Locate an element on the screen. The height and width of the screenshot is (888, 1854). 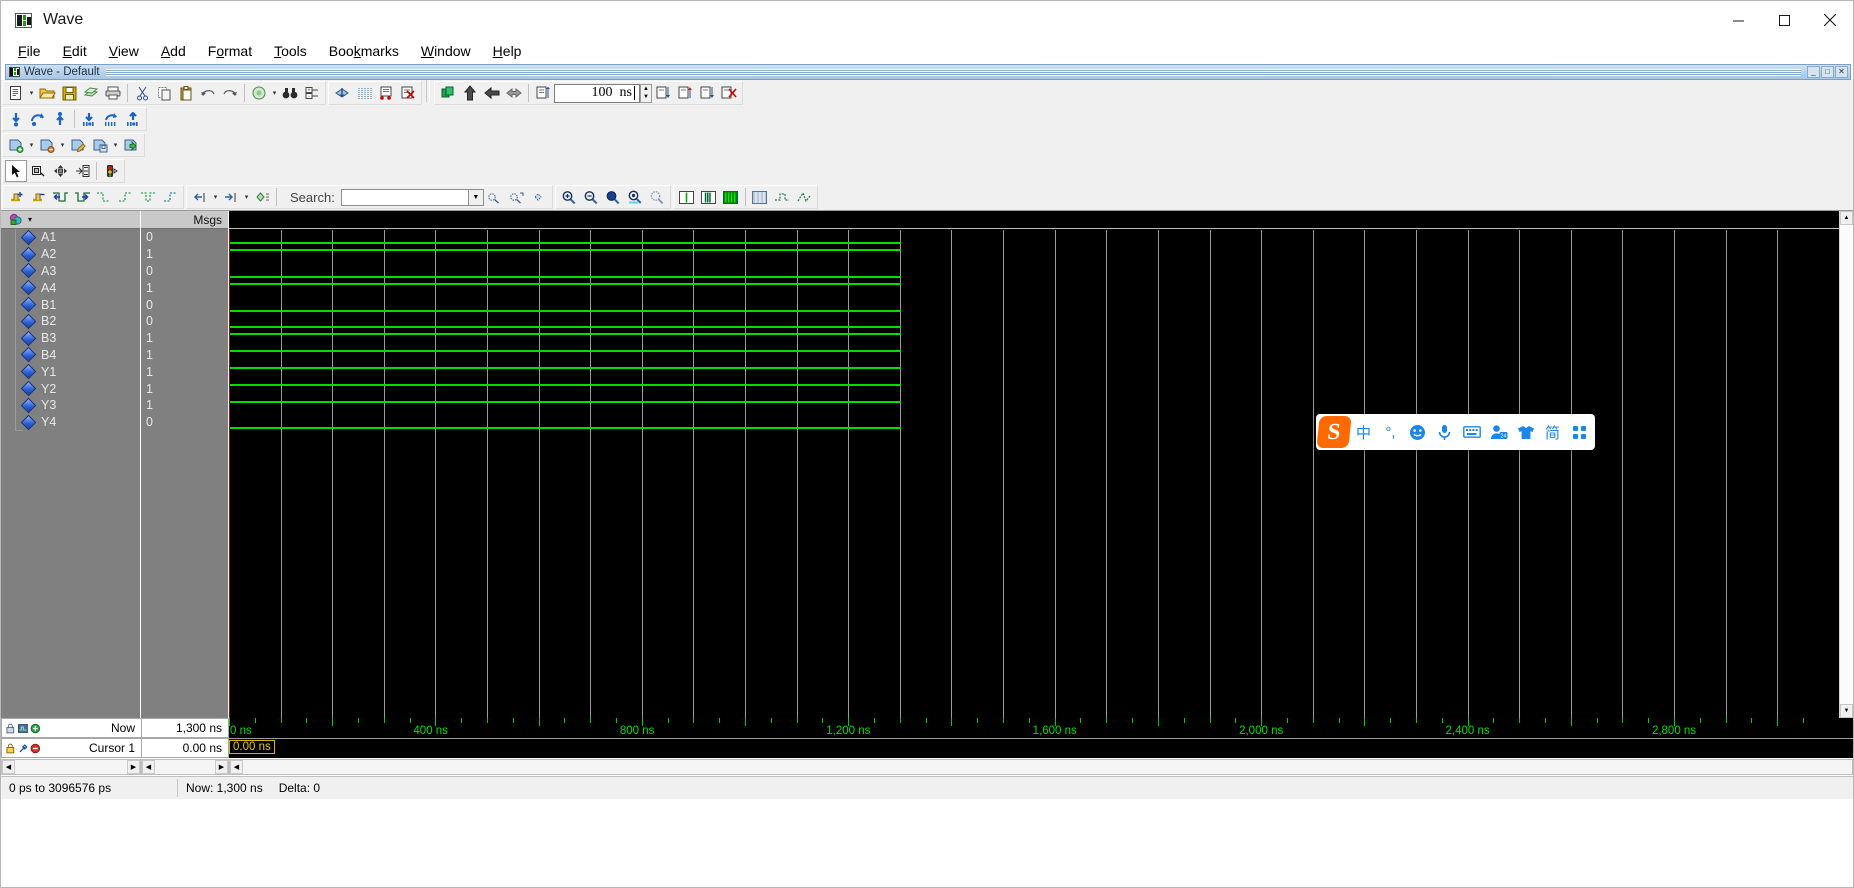
cursor-track: 0.00 ns is located at coordinates (1041, 748).